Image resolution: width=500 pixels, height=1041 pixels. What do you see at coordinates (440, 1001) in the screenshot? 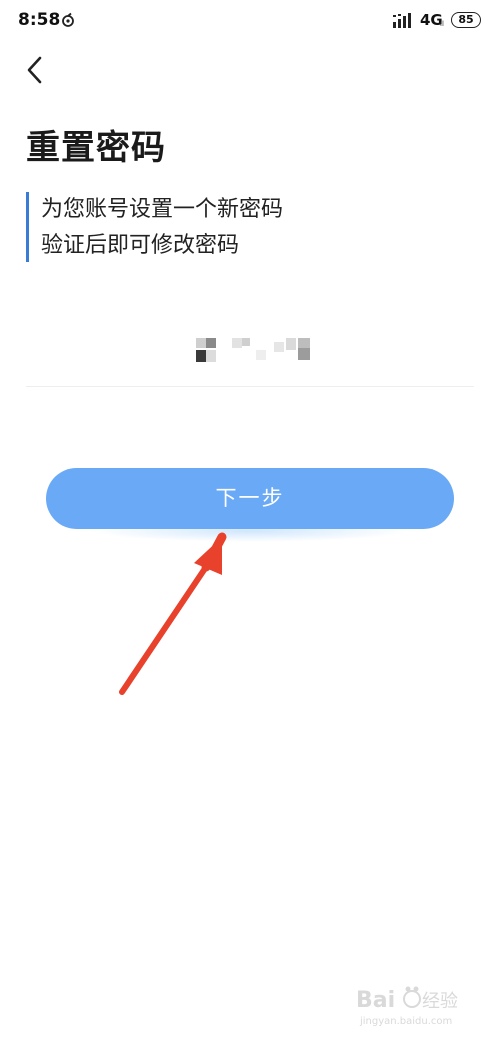
I see `svg-text: 经验` at bounding box center [440, 1001].